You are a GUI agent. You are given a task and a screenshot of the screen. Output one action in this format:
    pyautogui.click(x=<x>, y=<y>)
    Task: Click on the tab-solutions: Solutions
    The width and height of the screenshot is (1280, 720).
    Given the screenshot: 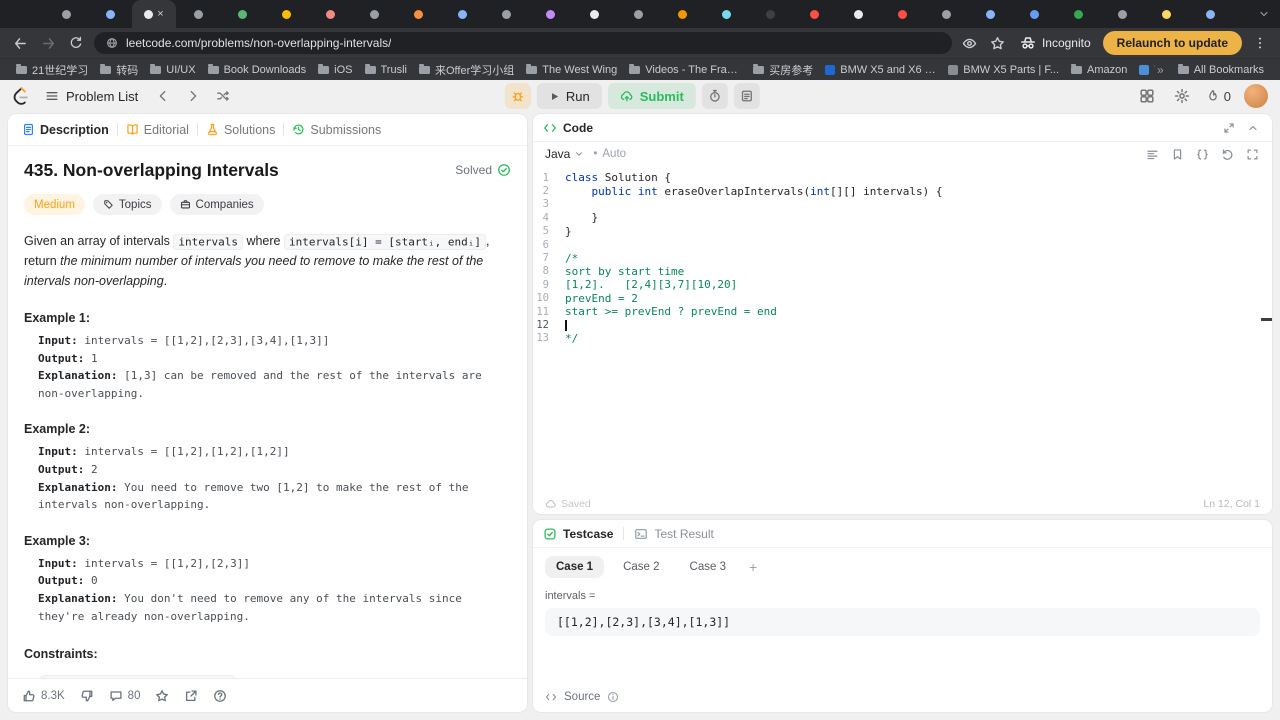 What is the action you would take?
    pyautogui.click(x=240, y=129)
    